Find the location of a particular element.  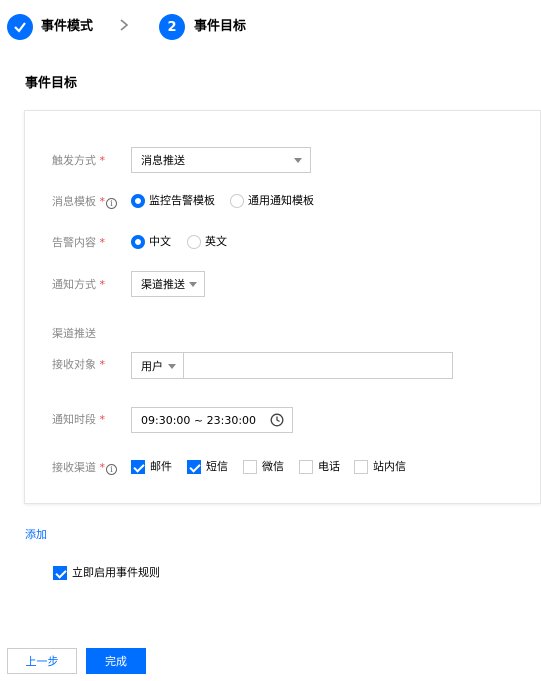

template-label: 消息模板 * i is located at coordinates (84, 202).